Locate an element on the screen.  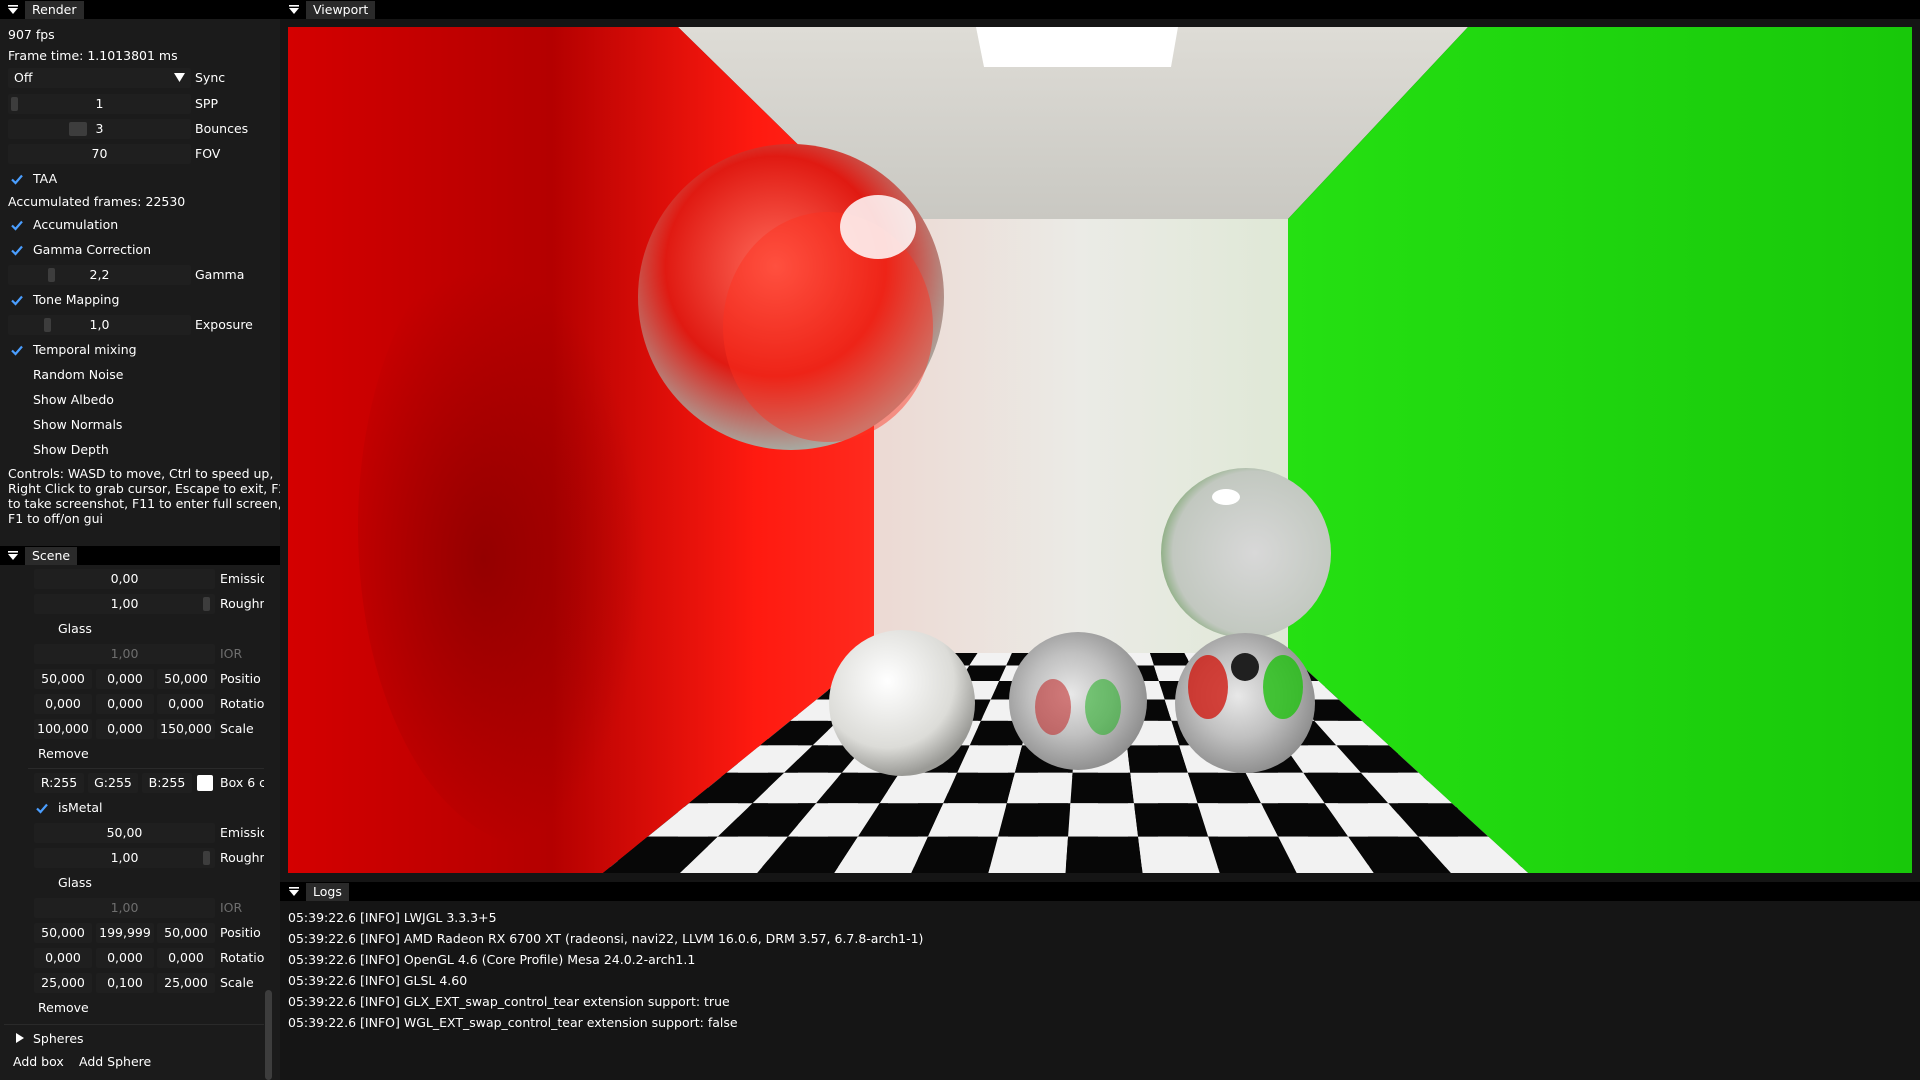
box6-color-b: B:255 is located at coordinates (167, 783).